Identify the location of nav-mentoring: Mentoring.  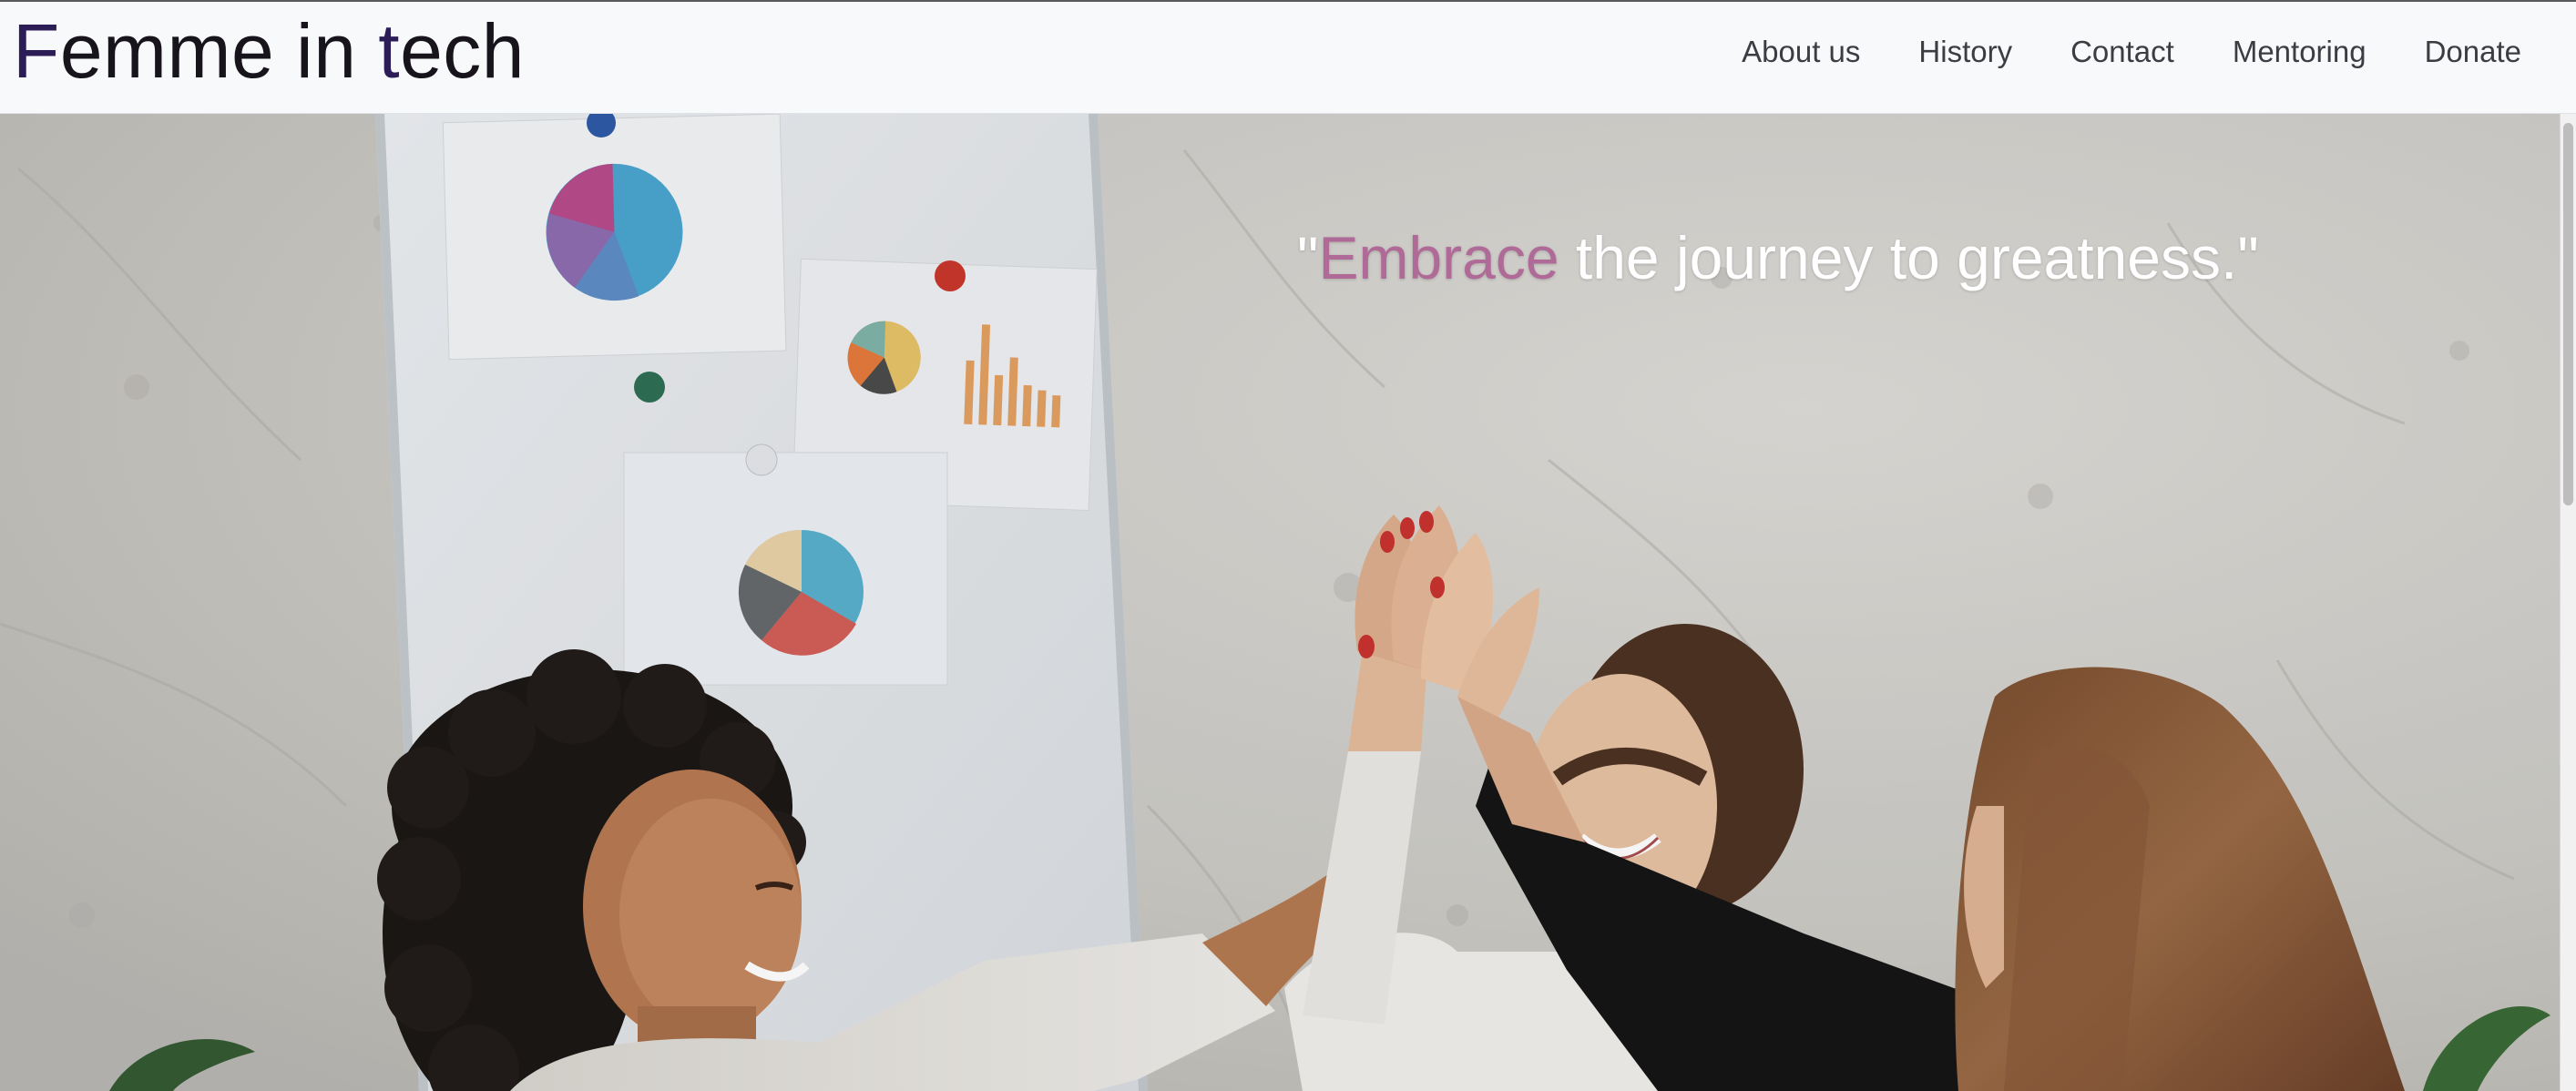
(2299, 52).